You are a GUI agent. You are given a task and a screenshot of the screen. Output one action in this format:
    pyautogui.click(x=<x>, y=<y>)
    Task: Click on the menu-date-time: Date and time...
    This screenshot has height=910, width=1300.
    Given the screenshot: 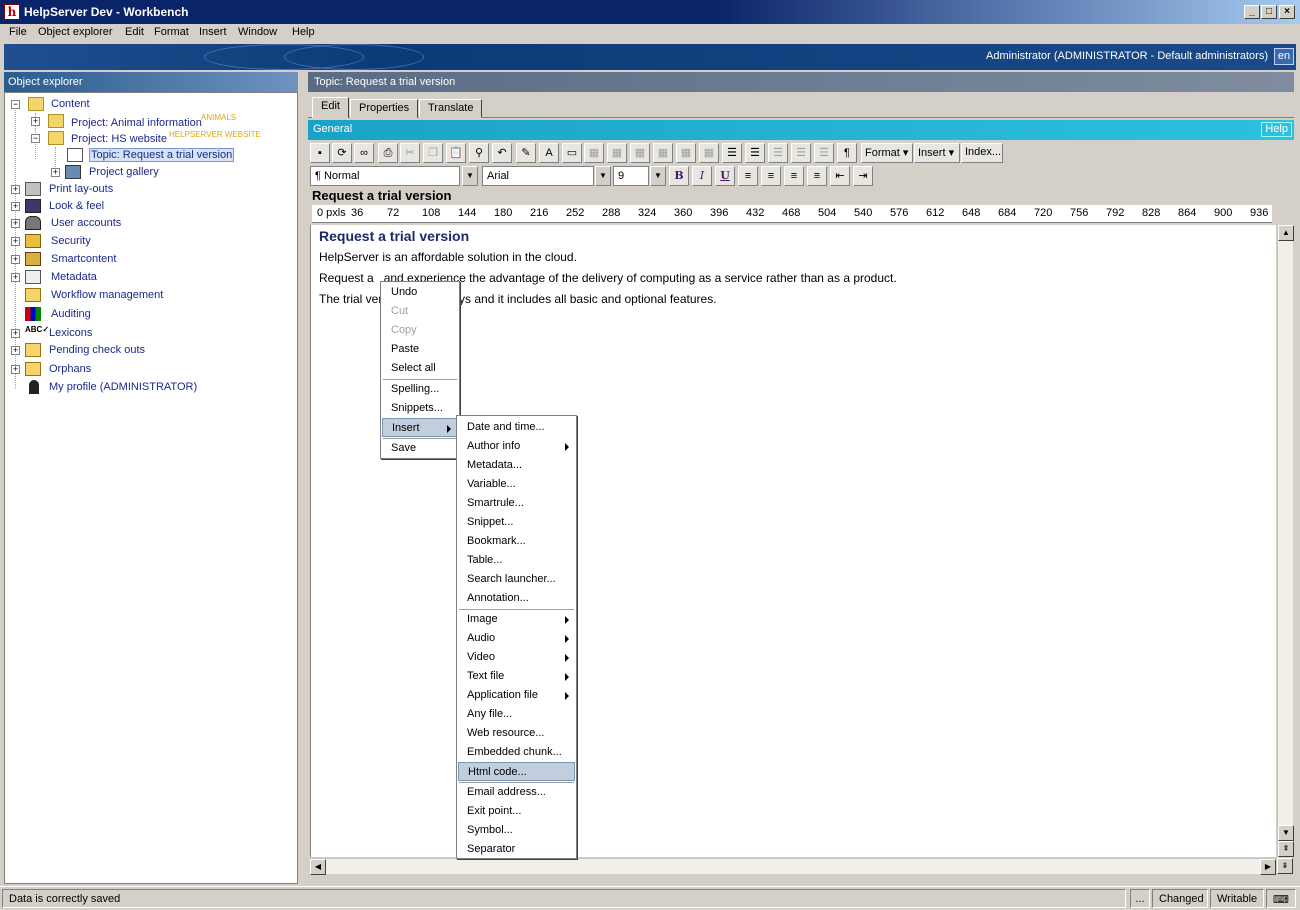 What is the action you would take?
    pyautogui.click(x=516, y=427)
    